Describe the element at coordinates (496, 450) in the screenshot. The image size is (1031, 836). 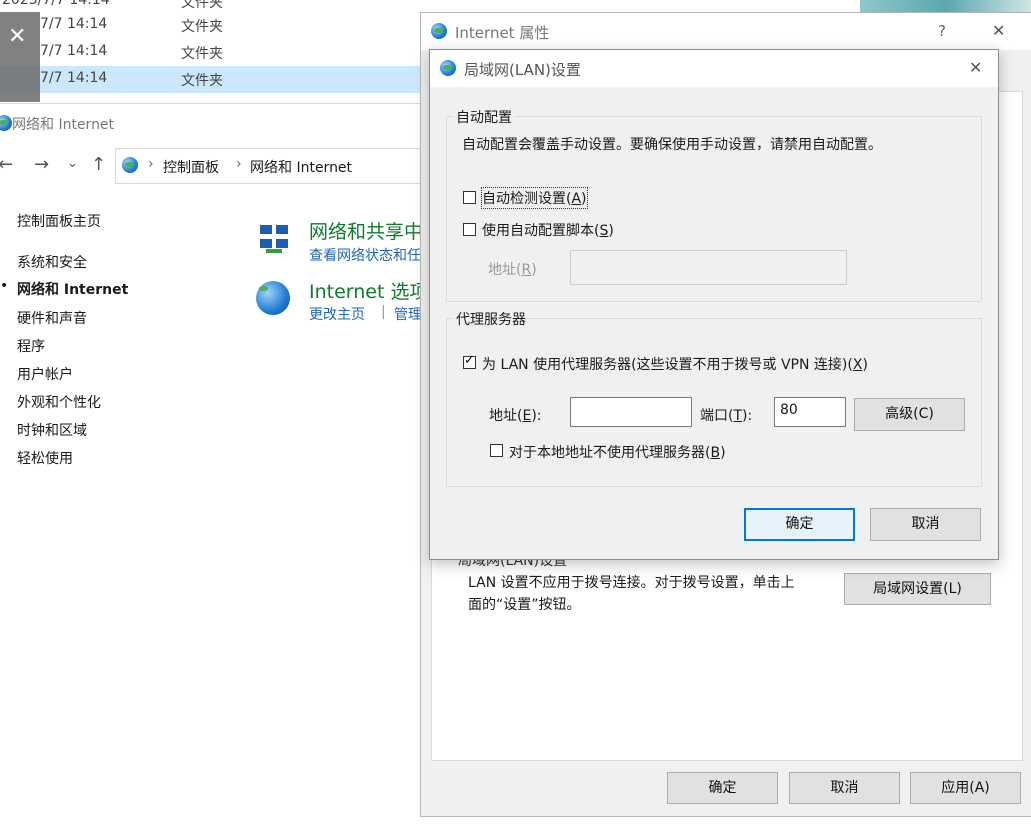
I see `bypass-local-checkbox` at that location.